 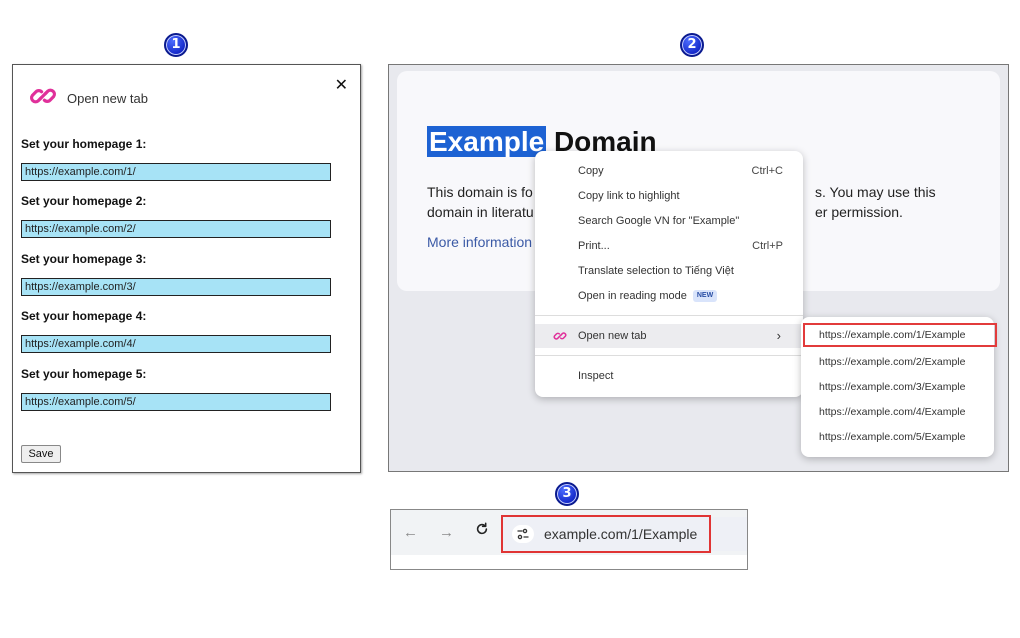 I want to click on popup-header: Open new tab, so click(x=88, y=98).